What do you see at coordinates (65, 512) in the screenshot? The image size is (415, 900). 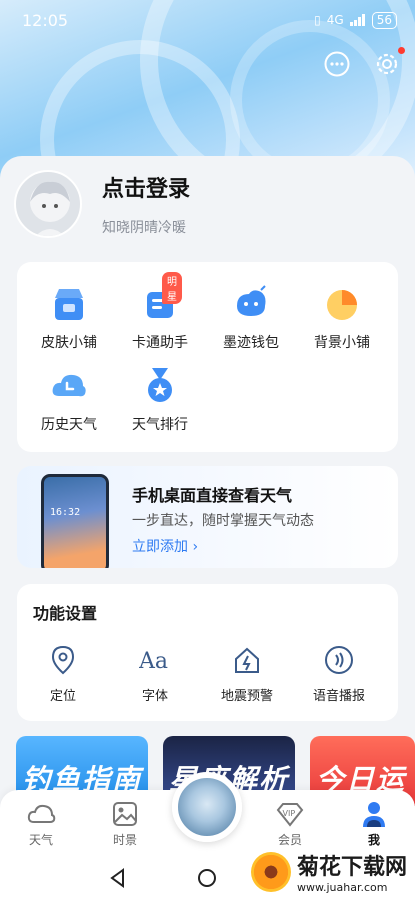 I see `phone-time: 16:32` at bounding box center [65, 512].